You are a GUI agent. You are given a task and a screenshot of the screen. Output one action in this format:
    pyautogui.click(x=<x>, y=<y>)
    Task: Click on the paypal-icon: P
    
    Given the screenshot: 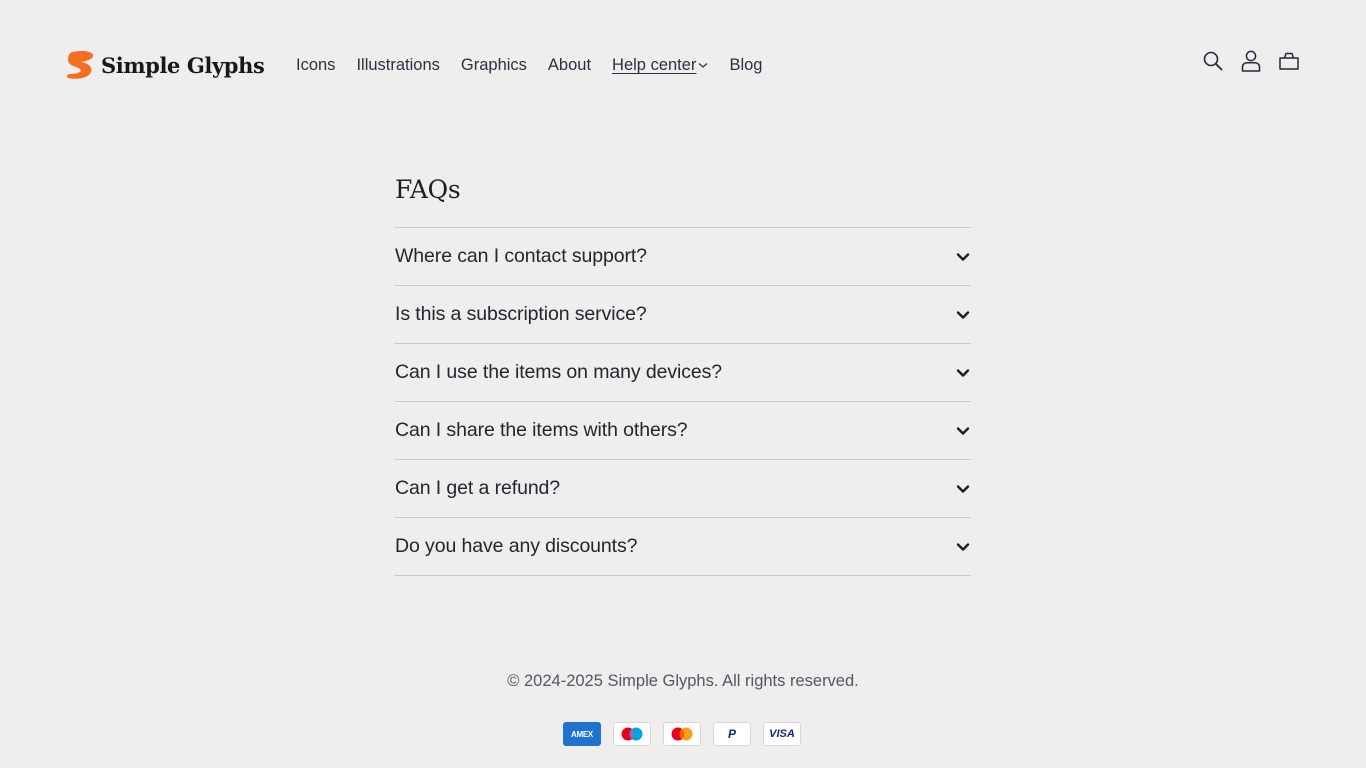 What is the action you would take?
    pyautogui.click(x=732, y=734)
    